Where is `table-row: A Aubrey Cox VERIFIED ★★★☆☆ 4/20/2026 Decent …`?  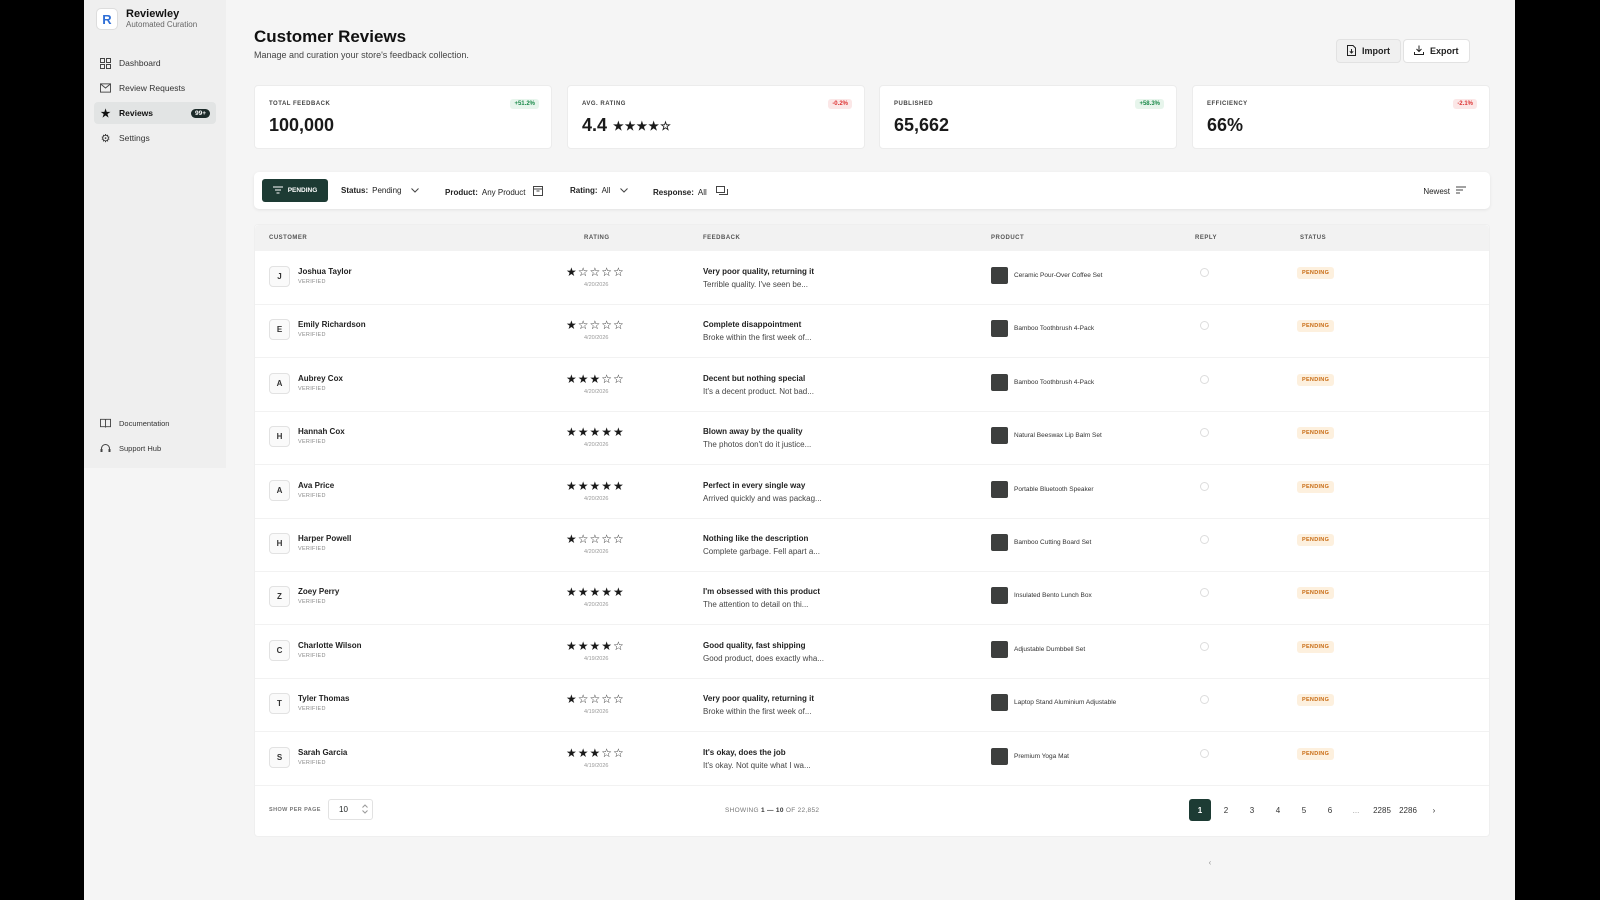
table-row: A Aubrey Cox VERIFIED ★★★☆☆ 4/20/2026 Decent … is located at coordinates (872, 385).